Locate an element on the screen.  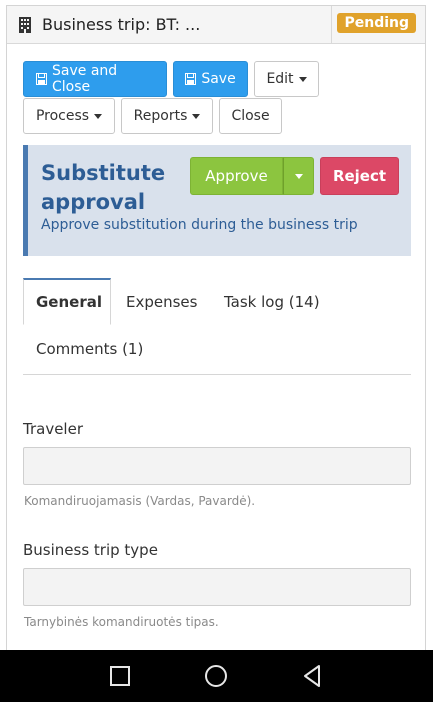
tab-task-log: Task log (14) is located at coordinates (272, 301).